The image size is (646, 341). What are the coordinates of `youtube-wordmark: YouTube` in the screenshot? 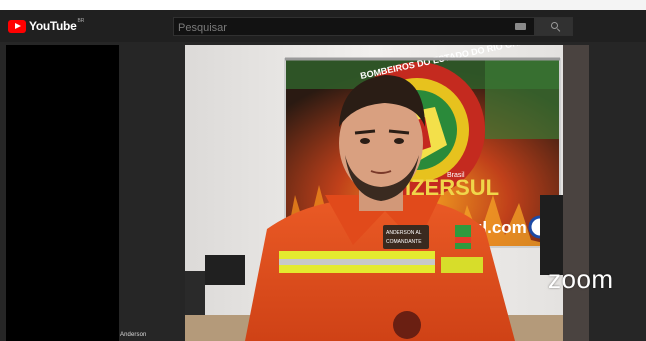 It's located at (53, 26).